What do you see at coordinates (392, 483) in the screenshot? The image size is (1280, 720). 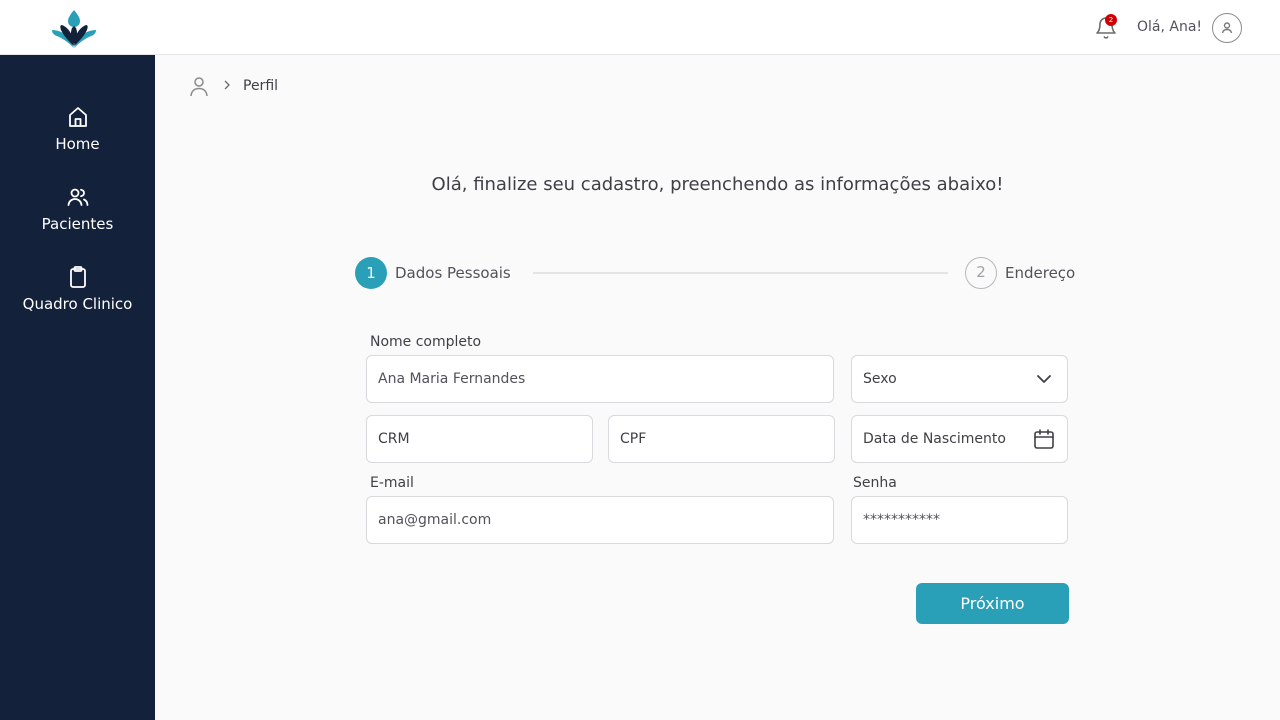 I see `email-label: E-mail` at bounding box center [392, 483].